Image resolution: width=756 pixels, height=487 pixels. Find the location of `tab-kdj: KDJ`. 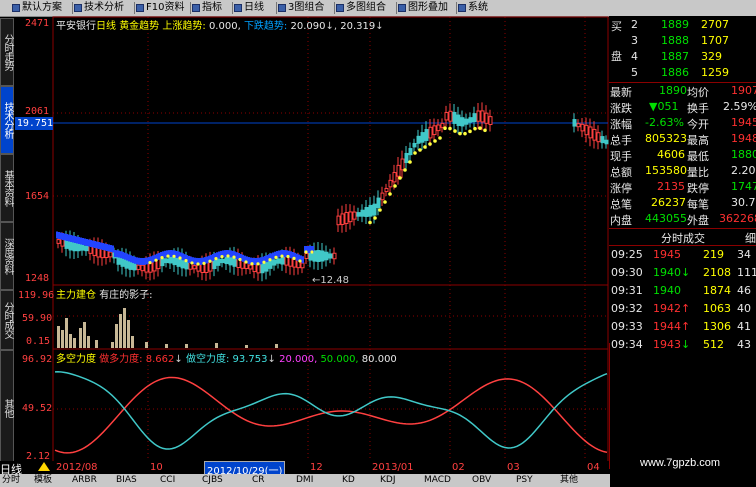

tab-kdj: KDJ is located at coordinates (388, 480).